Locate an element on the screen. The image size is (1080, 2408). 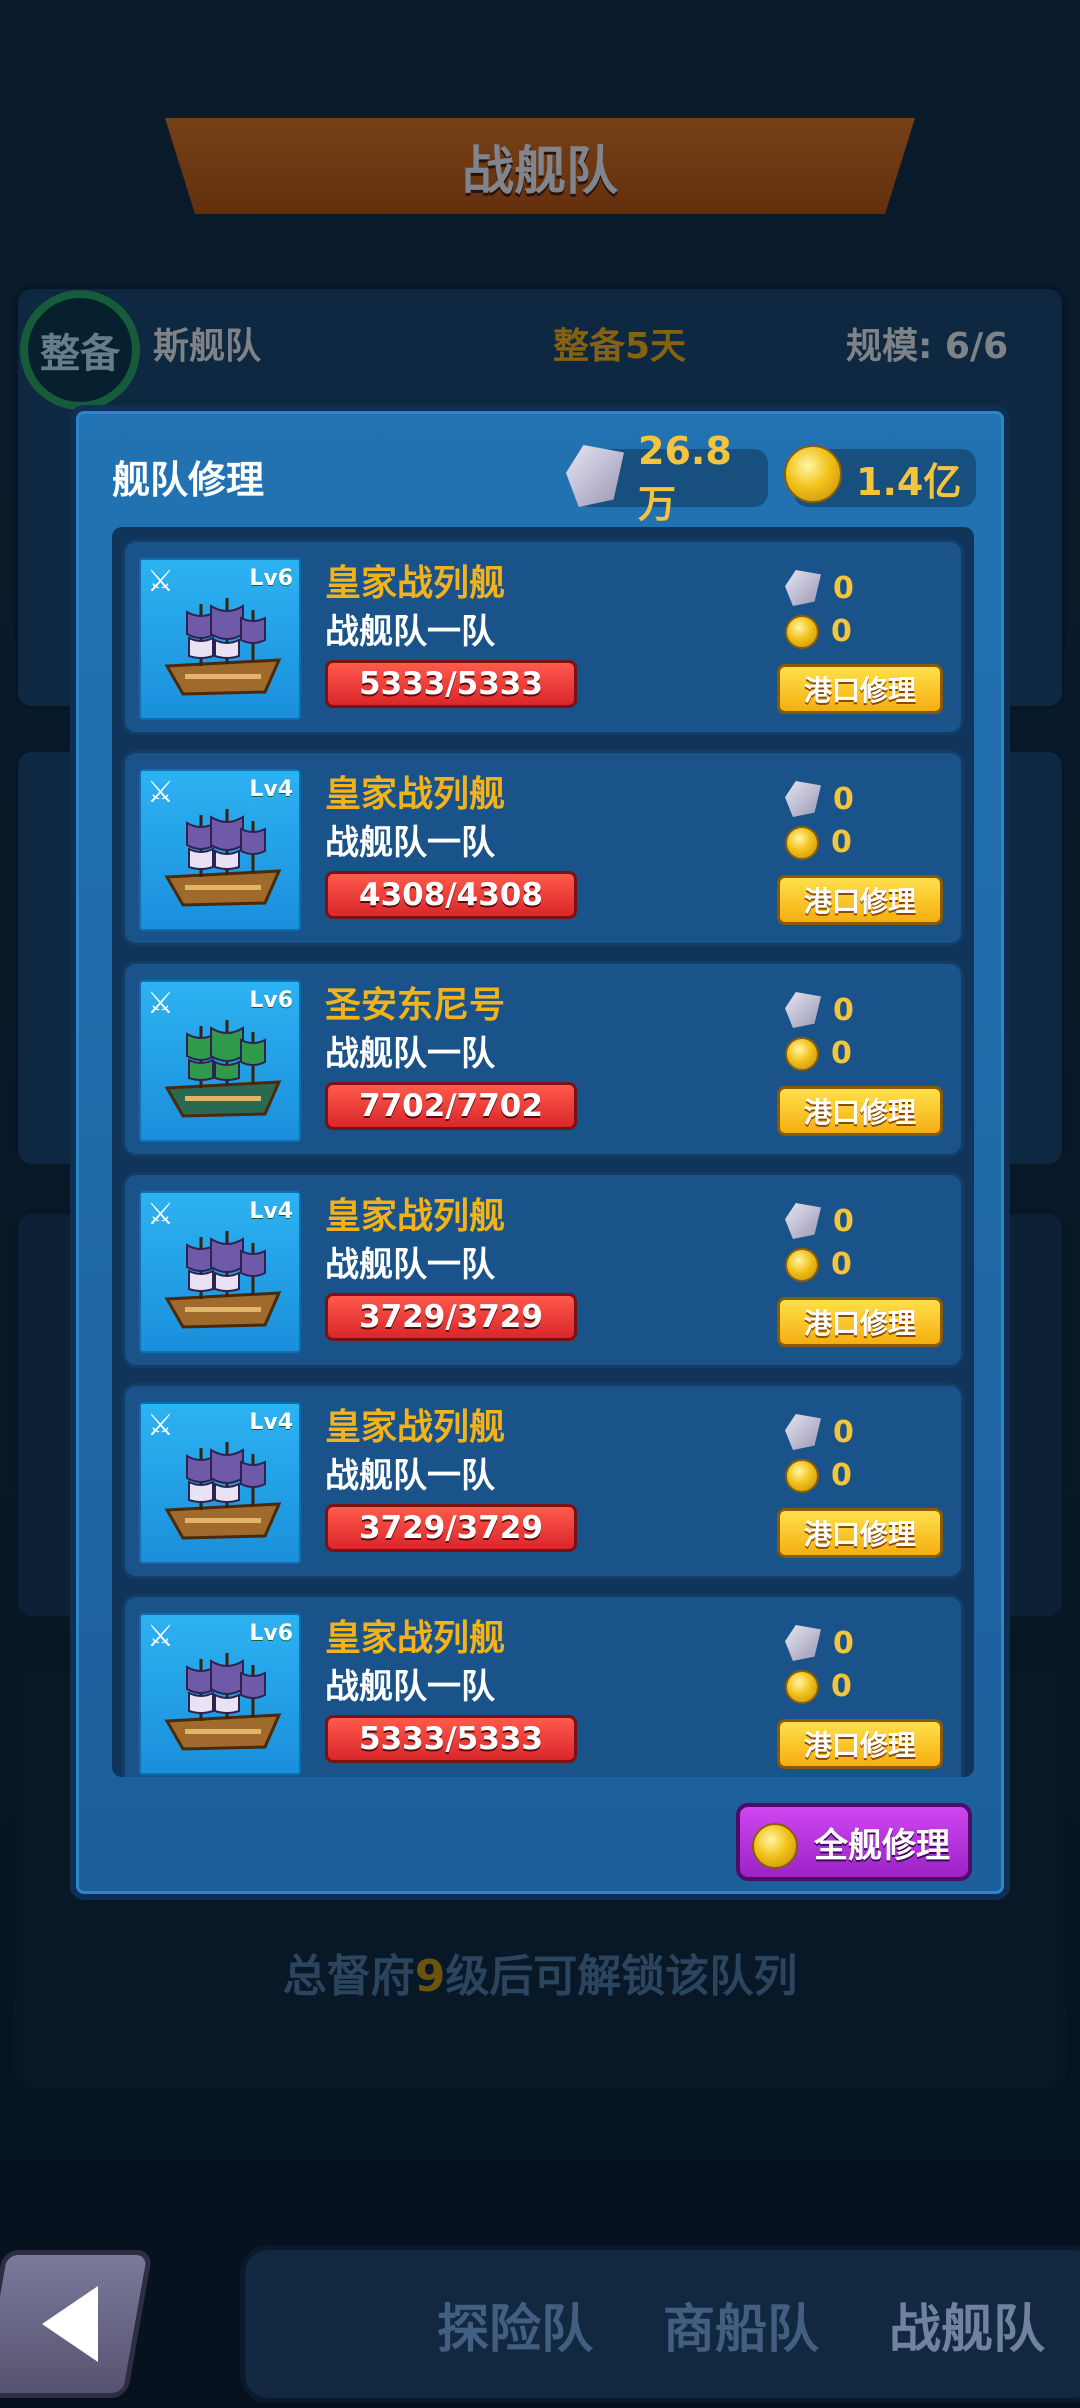
coin-amount: 1.4亿 is located at coordinates (909, 481).